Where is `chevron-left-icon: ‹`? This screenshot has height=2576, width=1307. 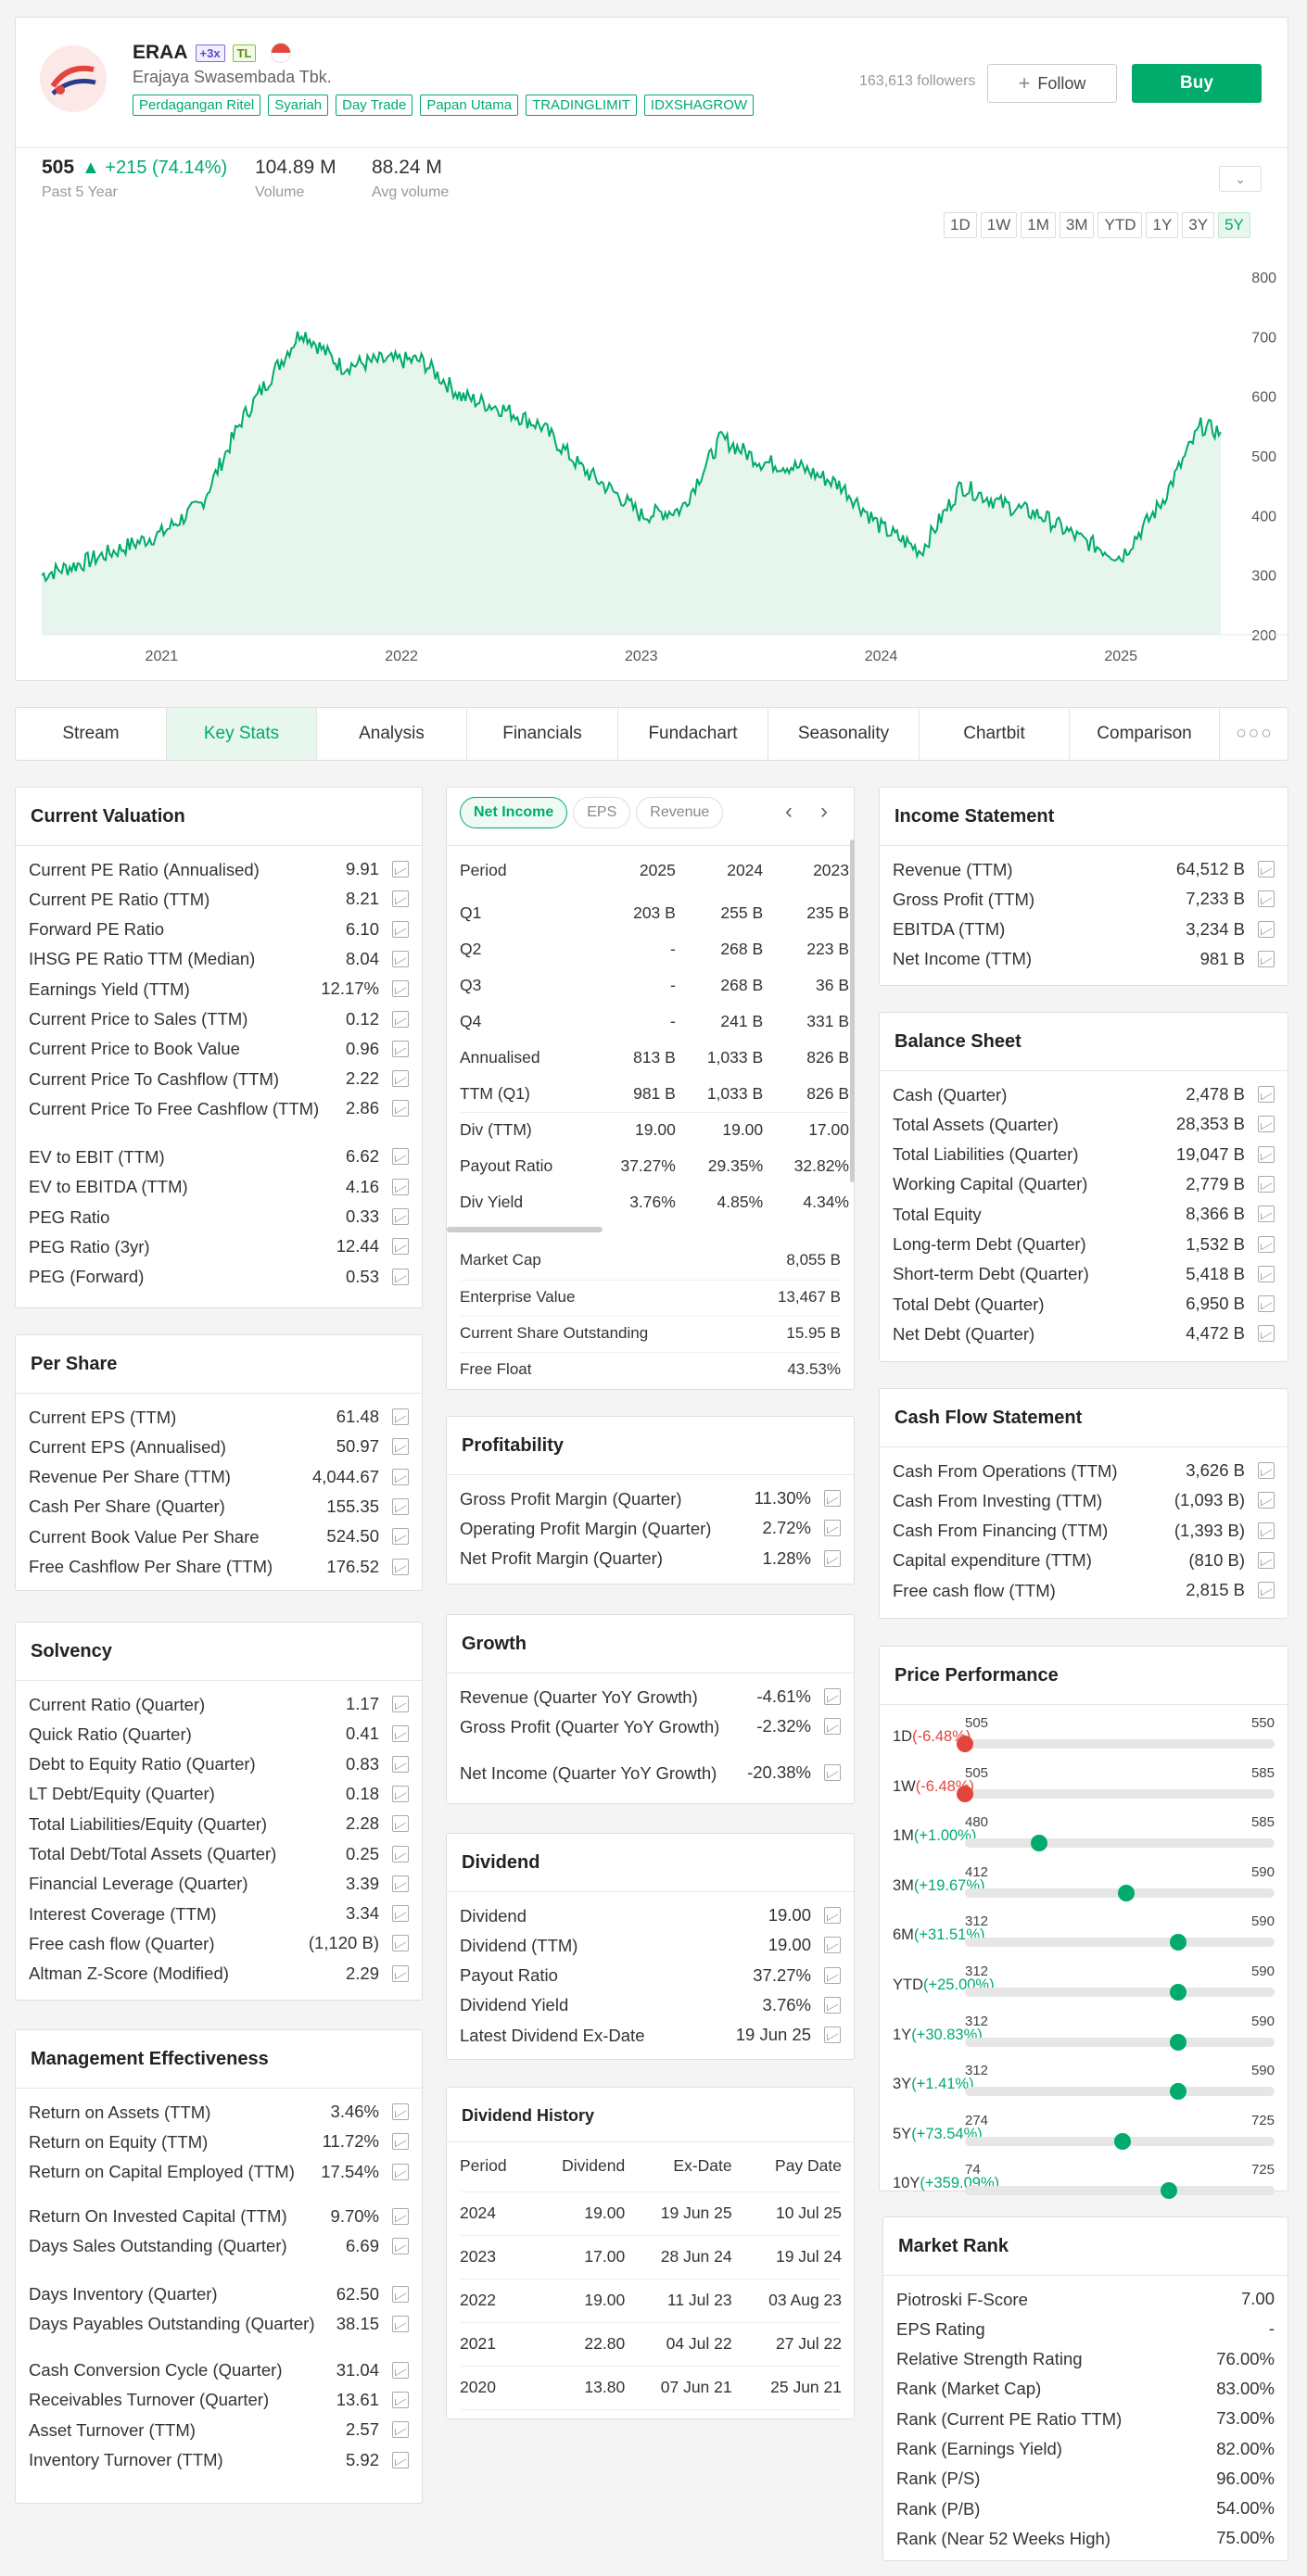
chevron-left-icon: ‹ is located at coordinates (789, 812).